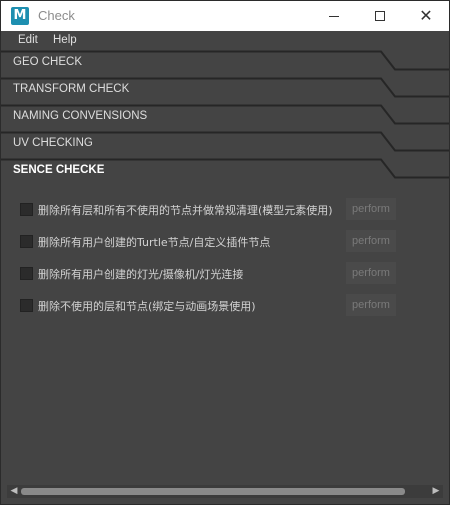 Image resolution: width=450 pixels, height=505 pixels. Describe the element at coordinates (53, 143) in the screenshot. I see `section-label: UV CHECKING` at that location.